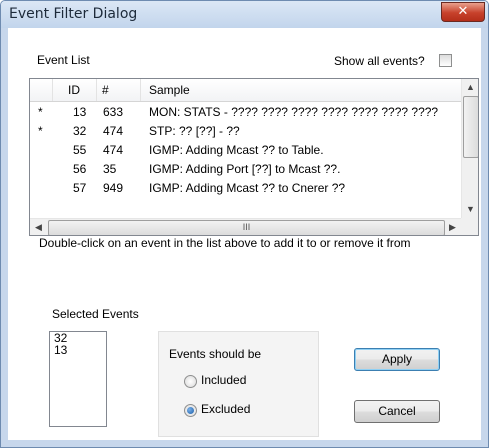 The width and height of the screenshot is (489, 448). I want to click on close-icon: ✕, so click(463, 11).